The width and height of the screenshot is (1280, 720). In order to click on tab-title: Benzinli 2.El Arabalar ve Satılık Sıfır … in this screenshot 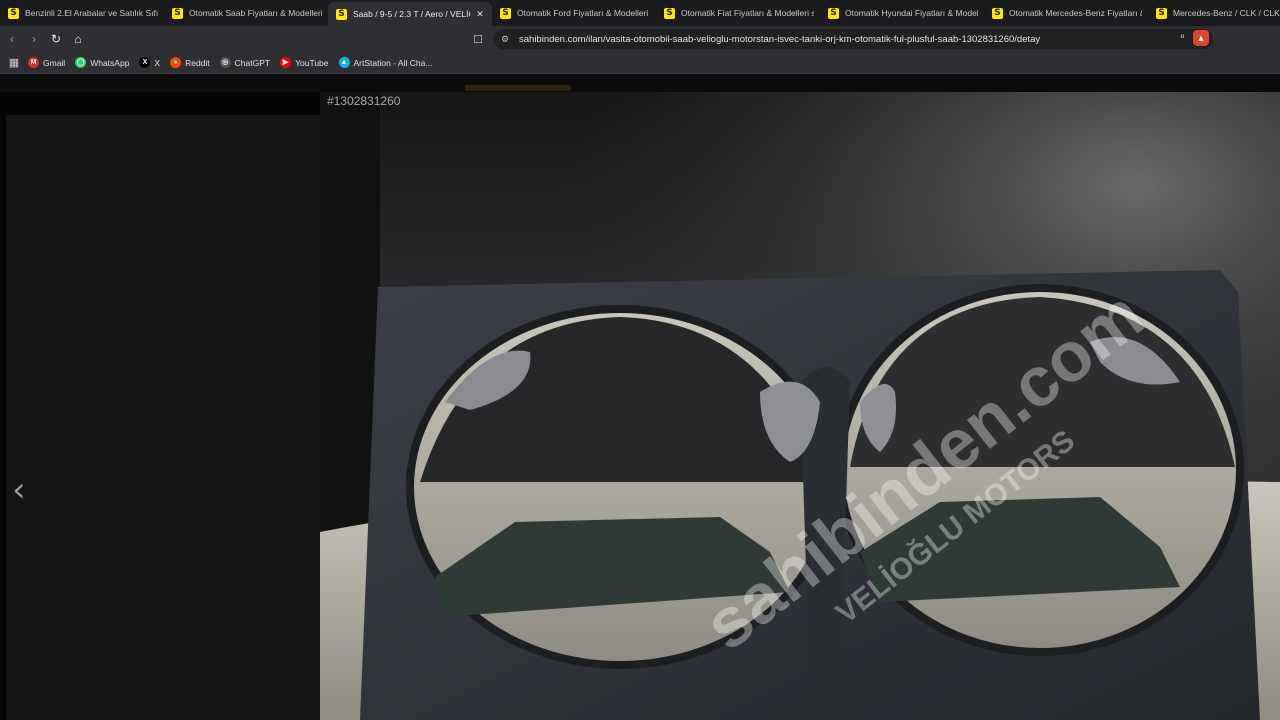, I will do `click(91, 13)`.